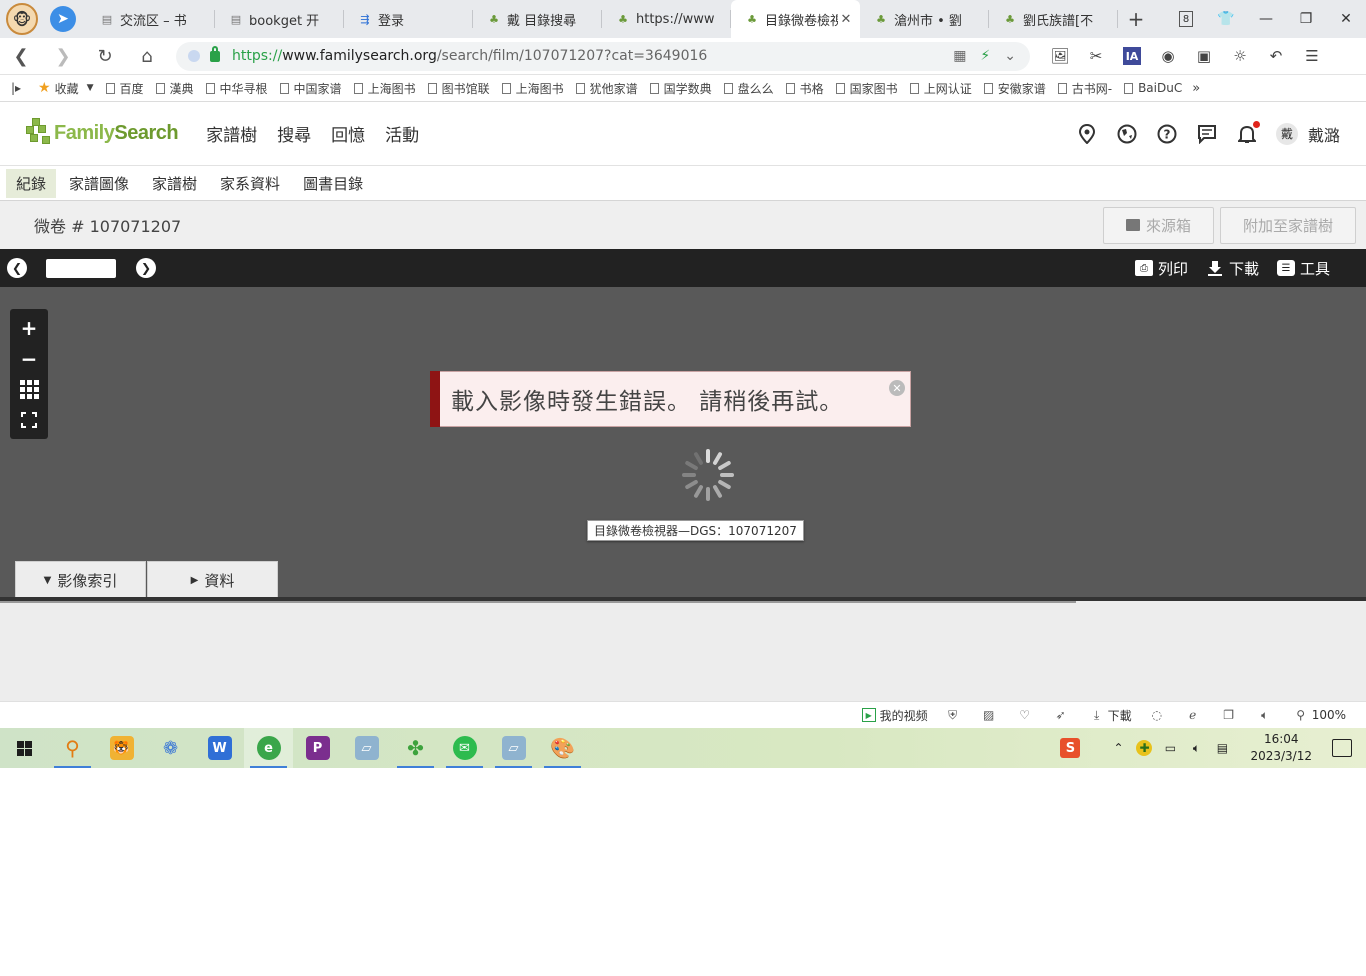 The image size is (1366, 976). What do you see at coordinates (66, 88) in the screenshot?
I see `bookmark-favorites: ★ 收藏 ▼` at bounding box center [66, 88].